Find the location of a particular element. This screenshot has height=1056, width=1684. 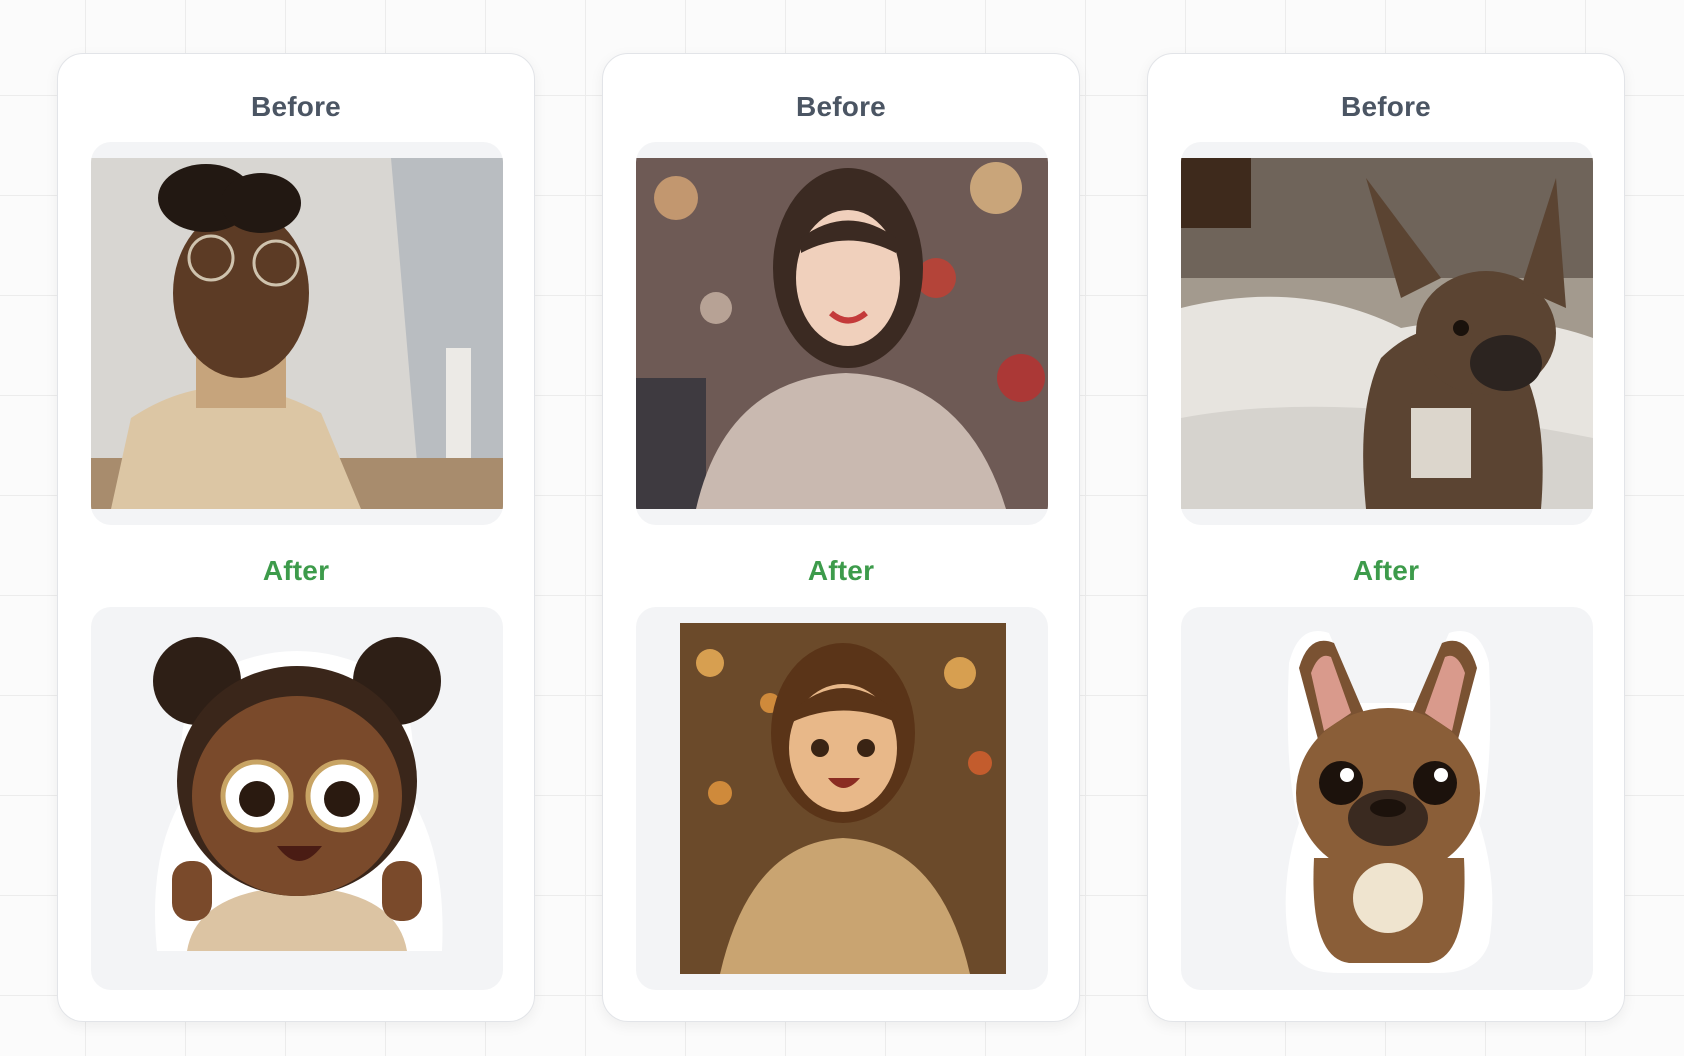

woman-street-photo is located at coordinates (842, 333).